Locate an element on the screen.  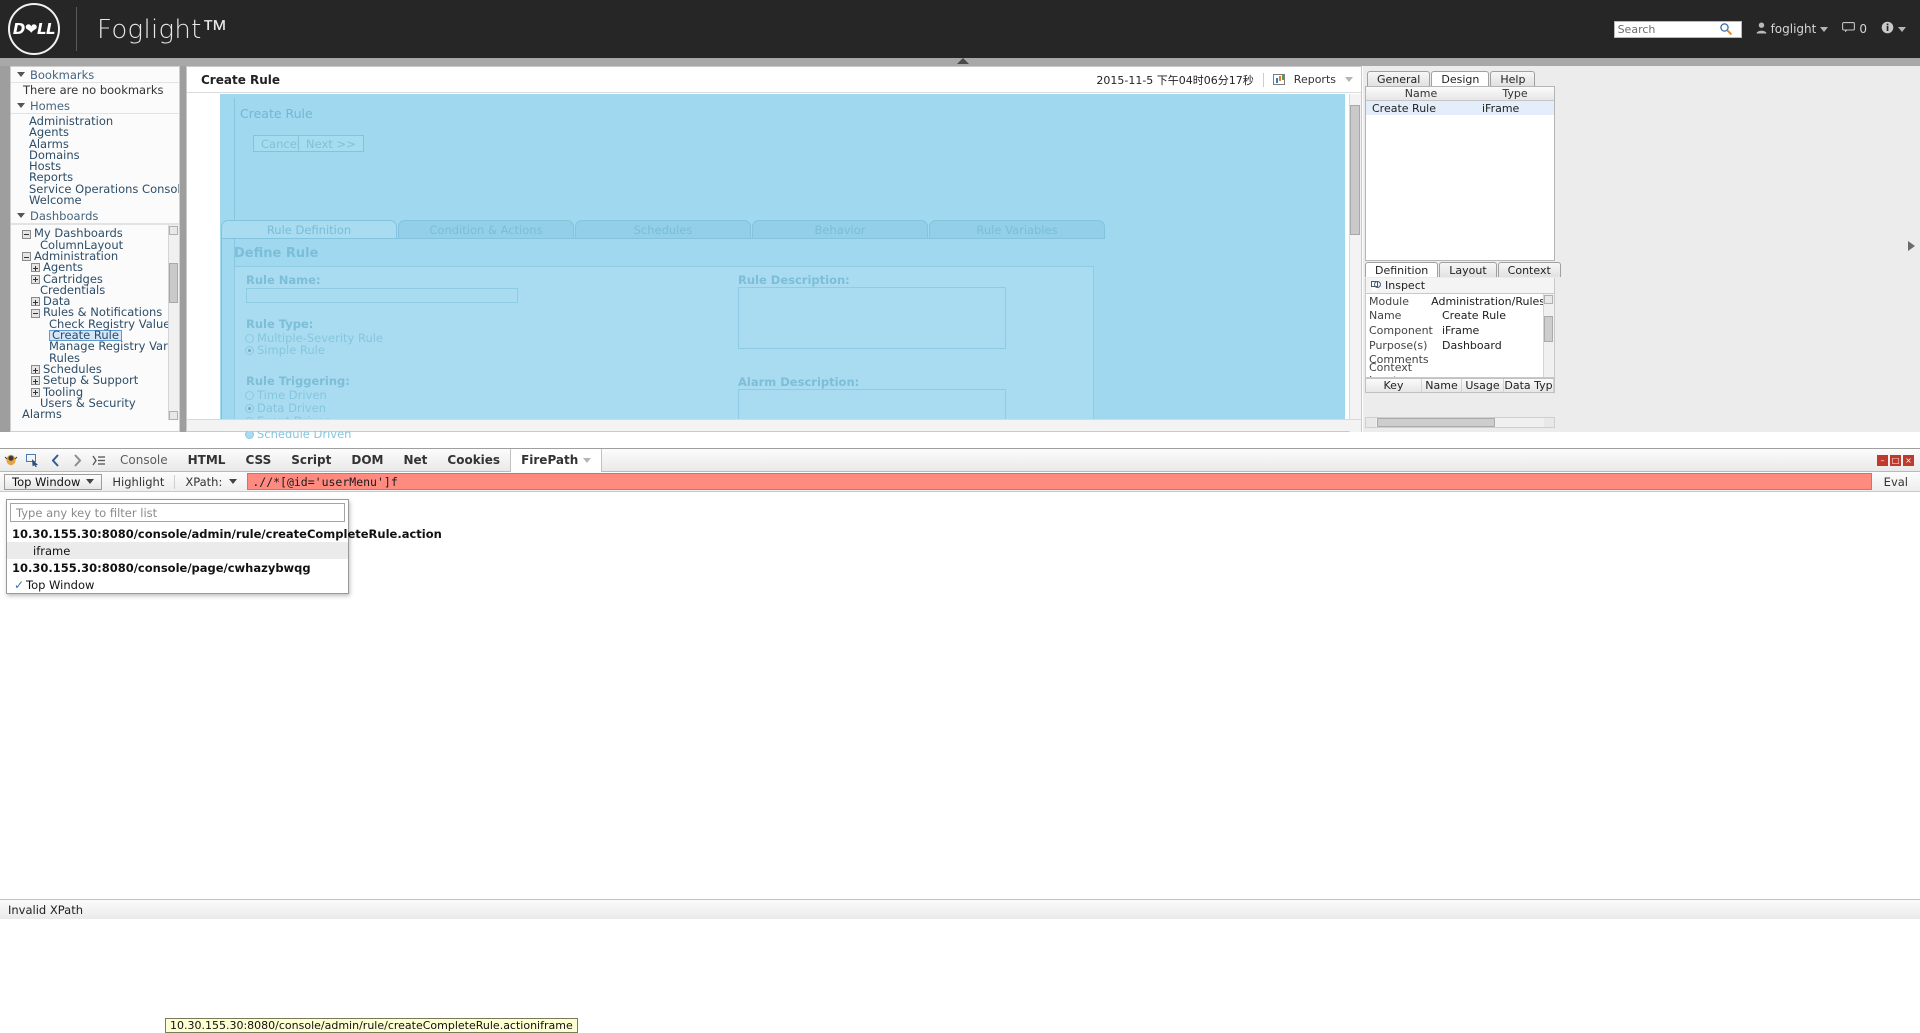
tree-item-credentials: Credentials is located at coordinates (95, 290).